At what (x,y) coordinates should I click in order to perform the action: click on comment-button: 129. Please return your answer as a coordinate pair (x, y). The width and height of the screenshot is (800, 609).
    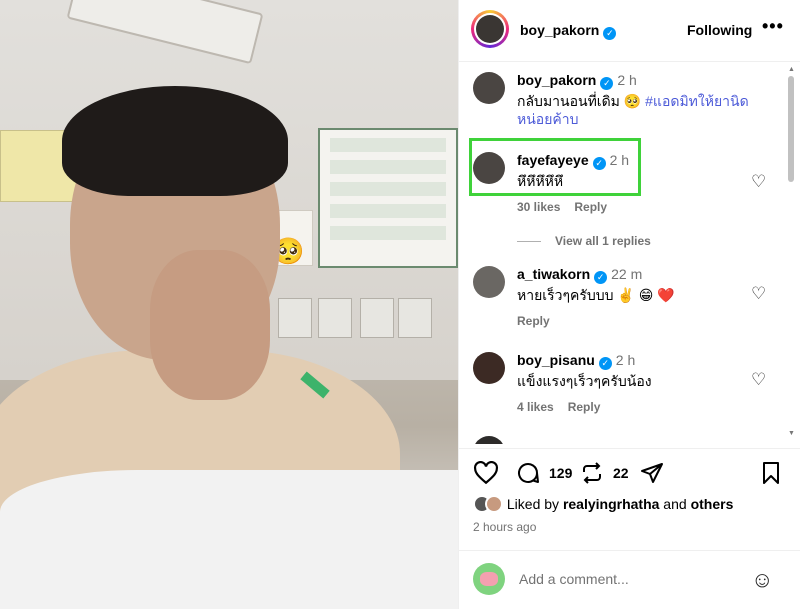
    Looking at the image, I should click on (543, 473).